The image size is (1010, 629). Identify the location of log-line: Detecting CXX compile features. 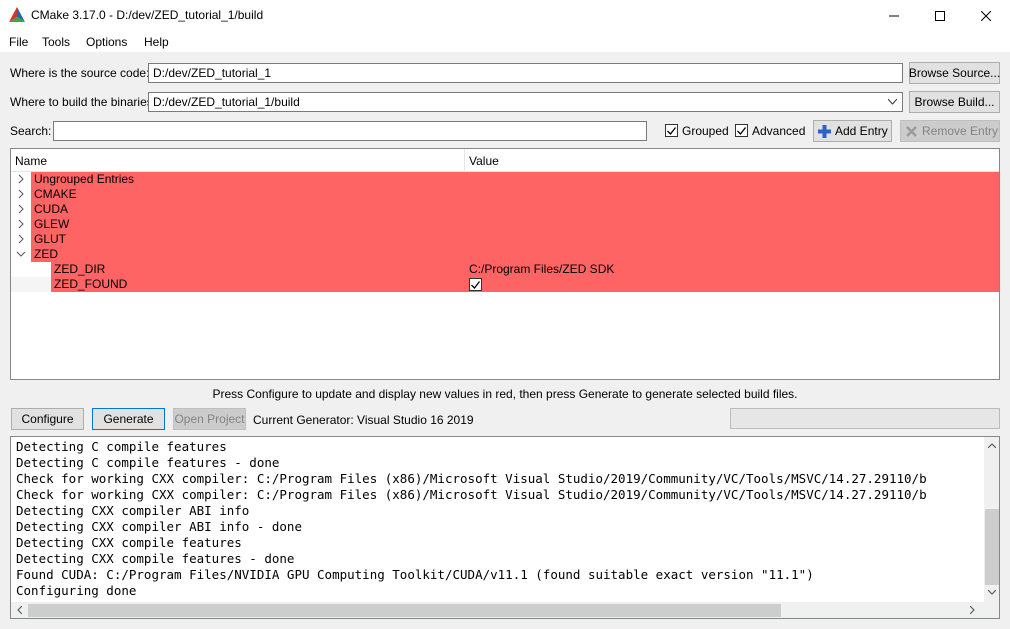
(129, 542).